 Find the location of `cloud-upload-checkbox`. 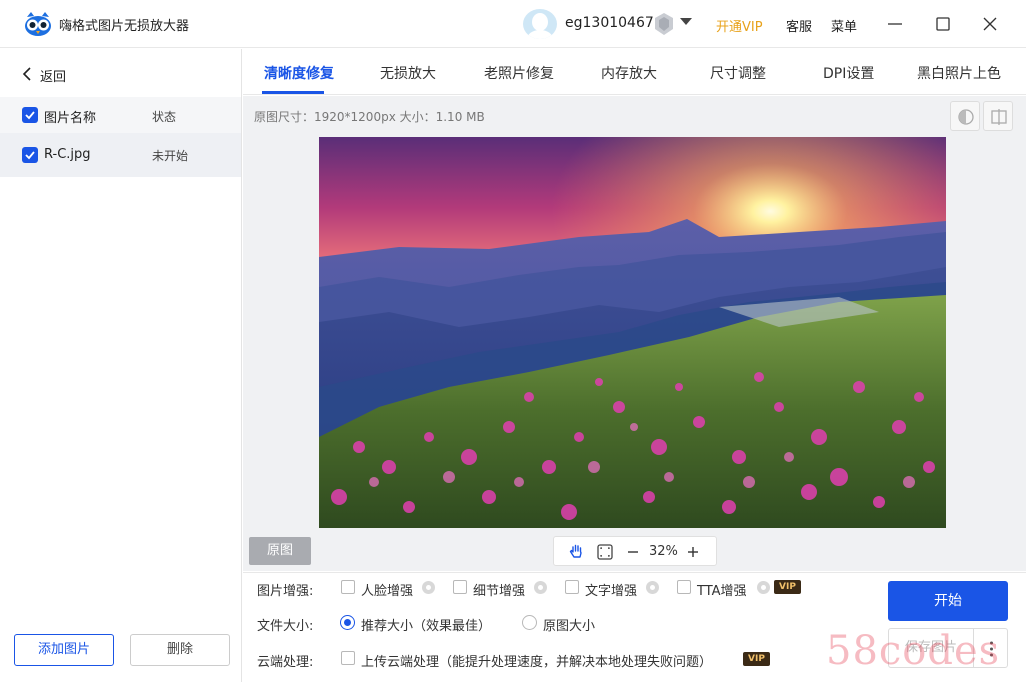

cloud-upload-checkbox is located at coordinates (348, 658).